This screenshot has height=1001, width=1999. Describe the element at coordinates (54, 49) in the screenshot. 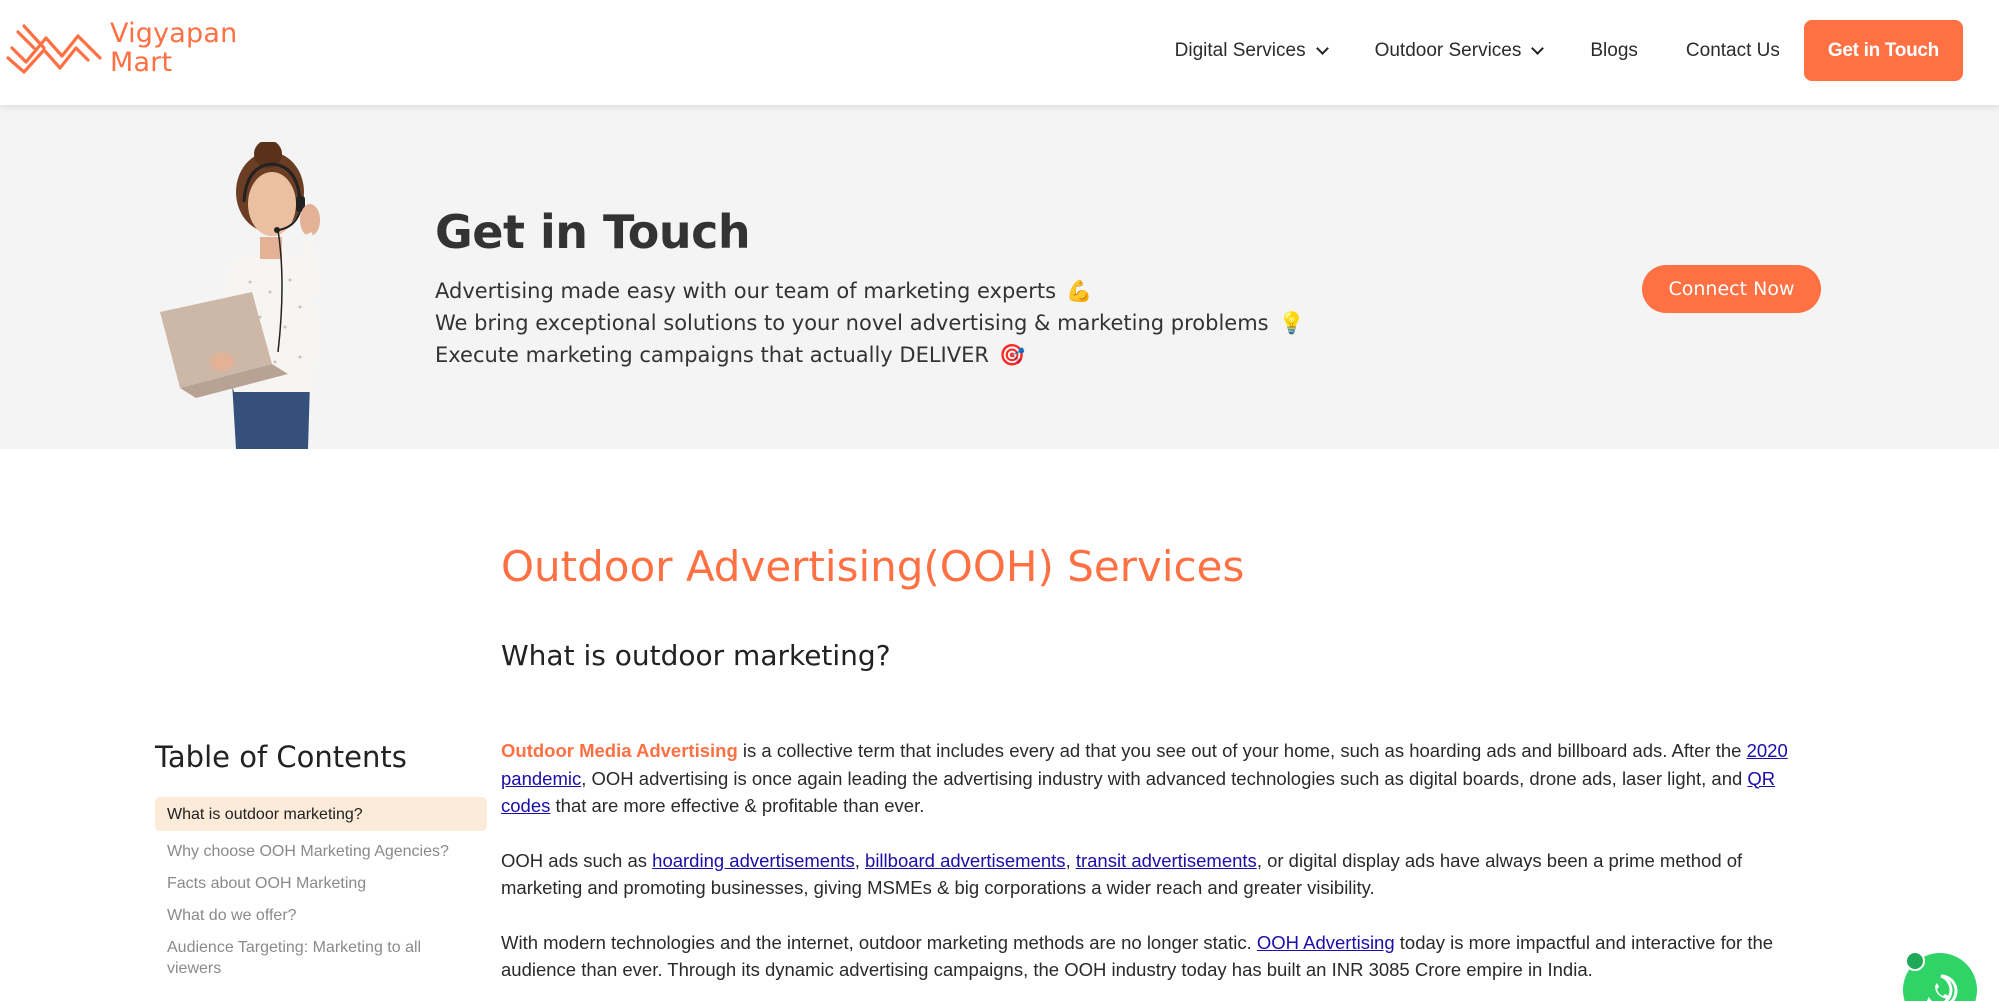

I see `vigyapan-mart-logo-icon` at that location.